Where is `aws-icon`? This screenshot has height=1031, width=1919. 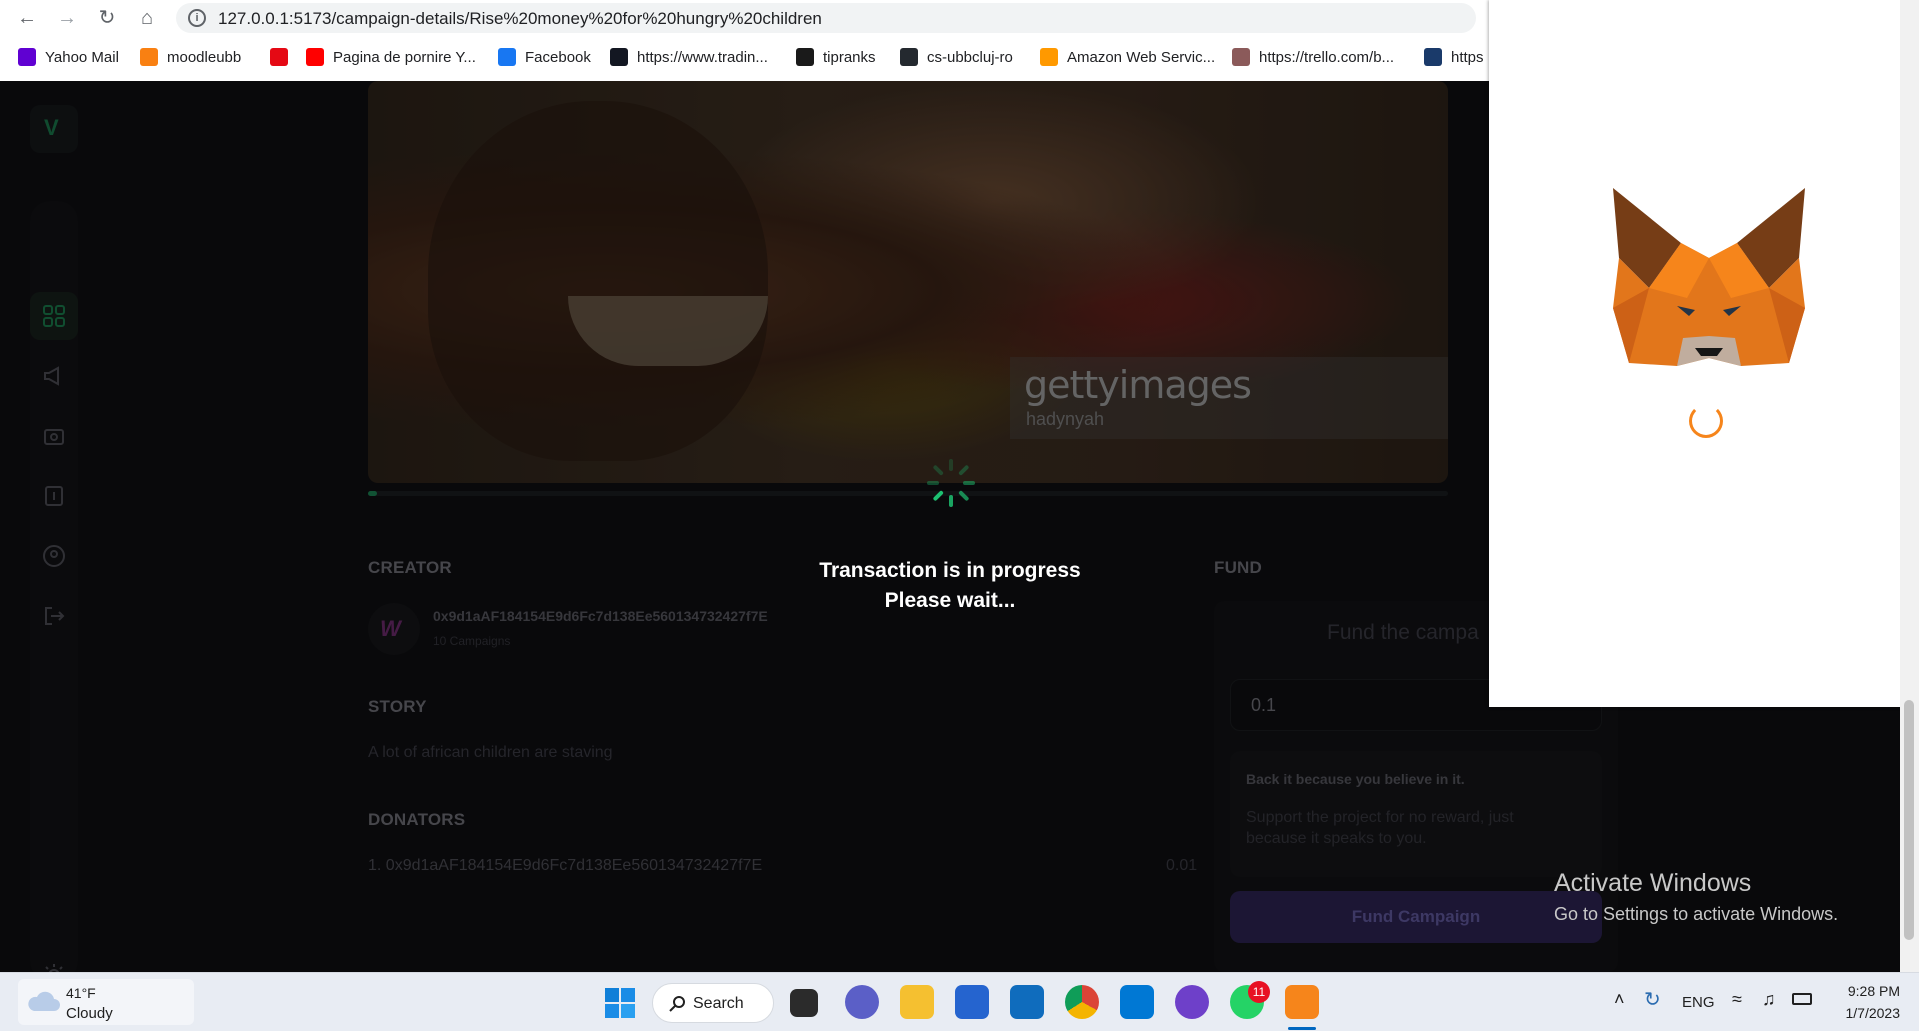
aws-icon is located at coordinates (1049, 57).